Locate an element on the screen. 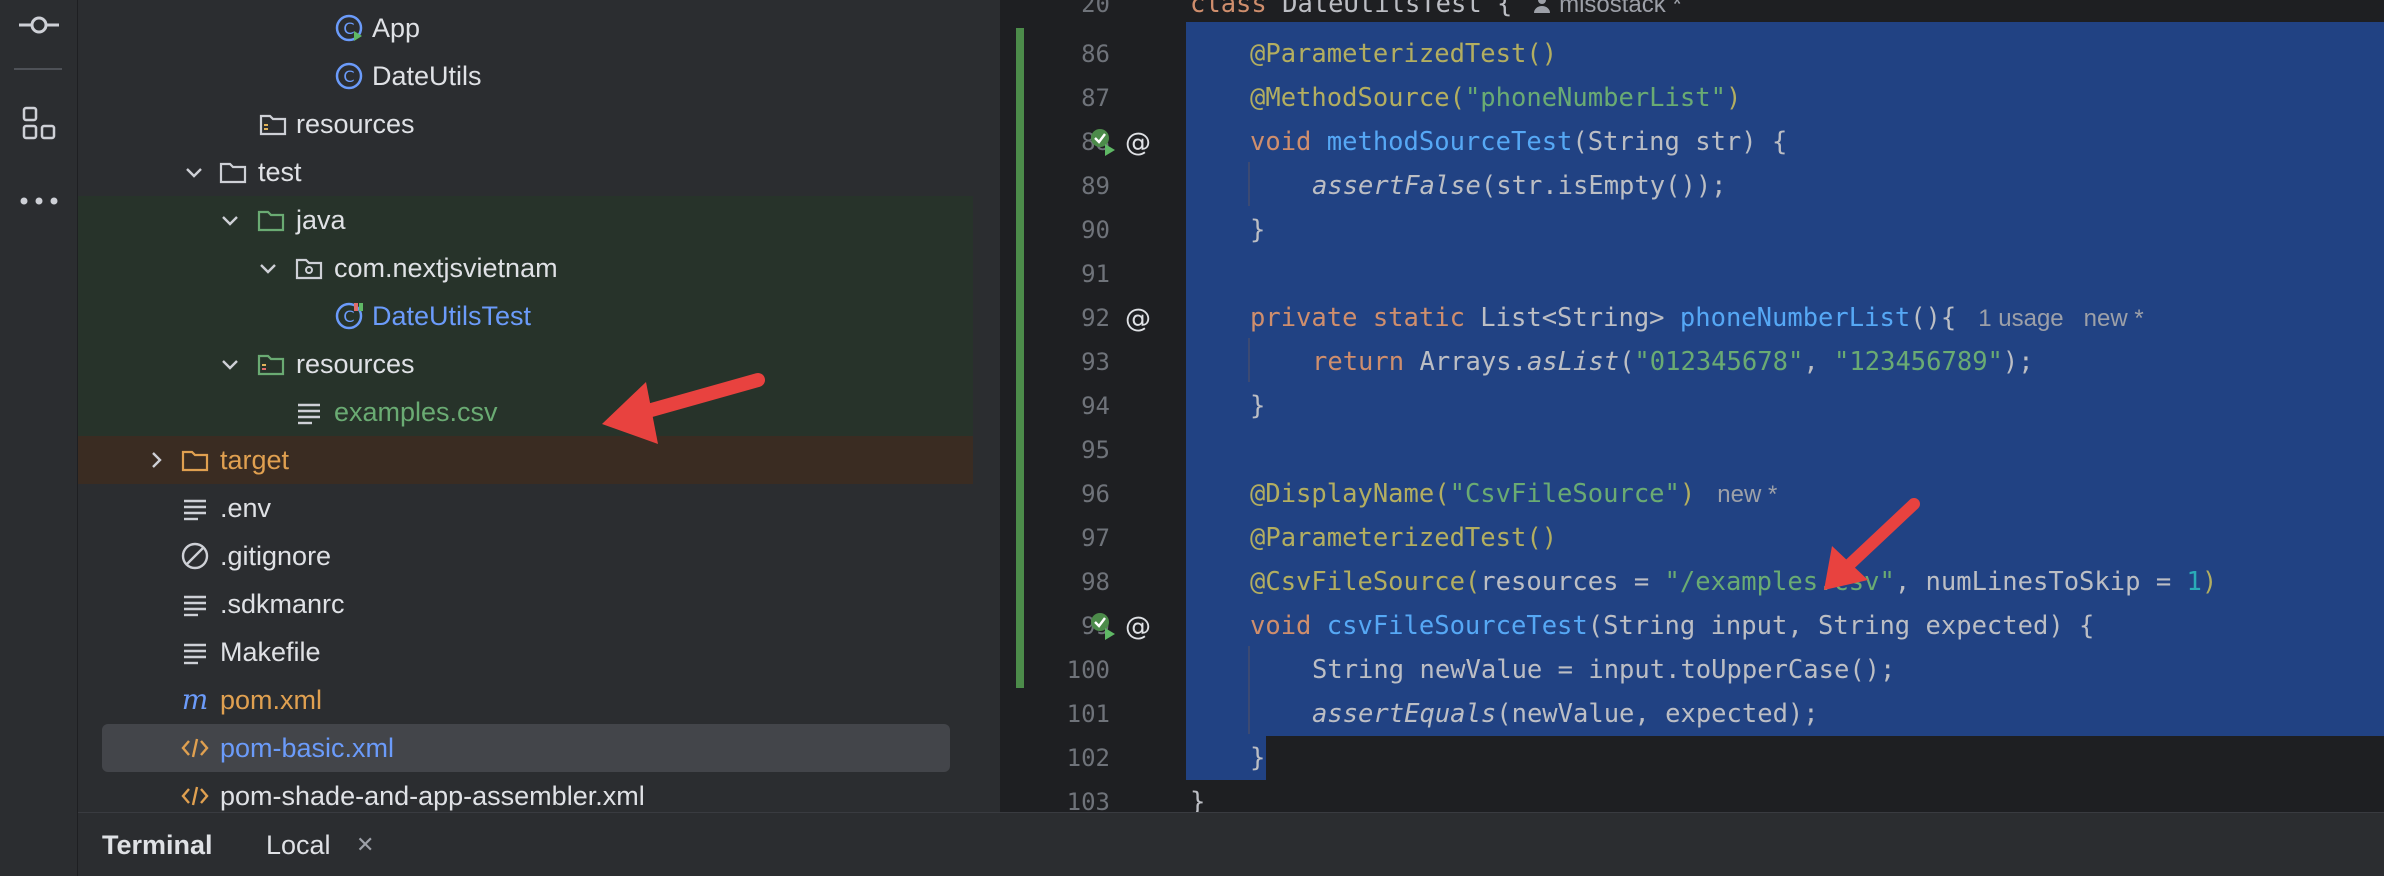 This screenshot has height=876, width=2384. code-line-103: } is located at coordinates (1197, 796).